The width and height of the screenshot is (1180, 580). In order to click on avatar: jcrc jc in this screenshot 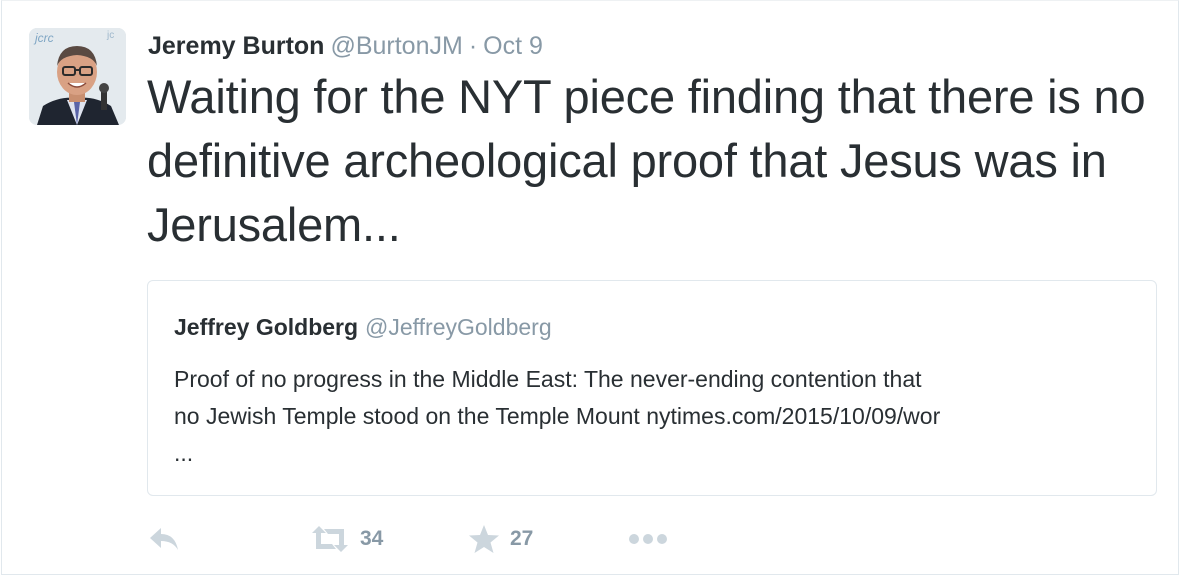, I will do `click(77, 76)`.